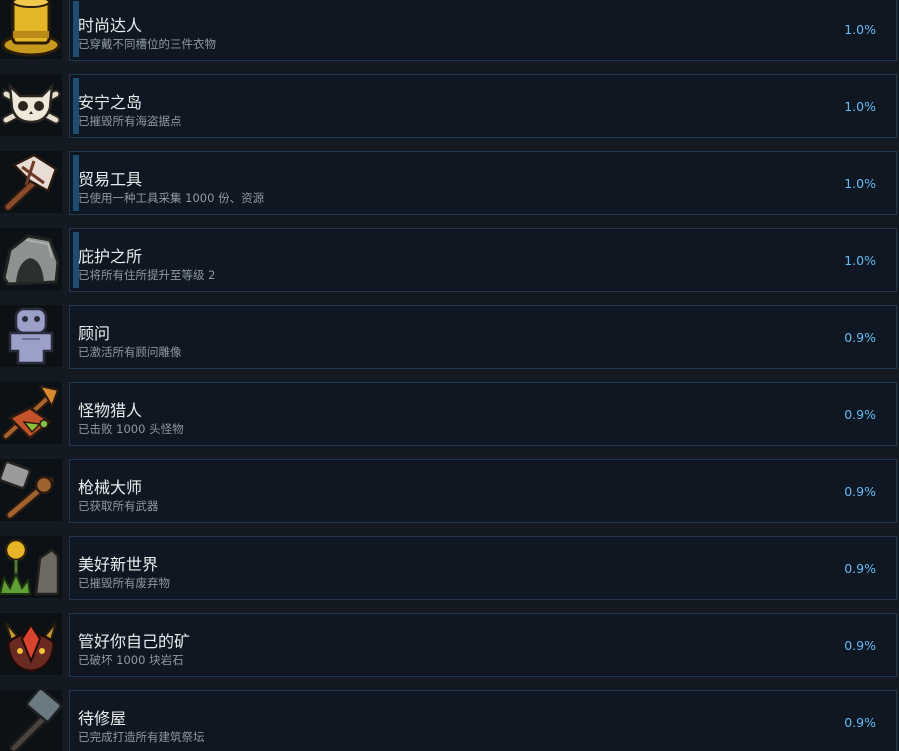 This screenshot has height=751, width=899. Describe the element at coordinates (483, 337) in the screenshot. I see `achievement-card: 顾问 已激活所有顾问雕像 0.9%` at that location.